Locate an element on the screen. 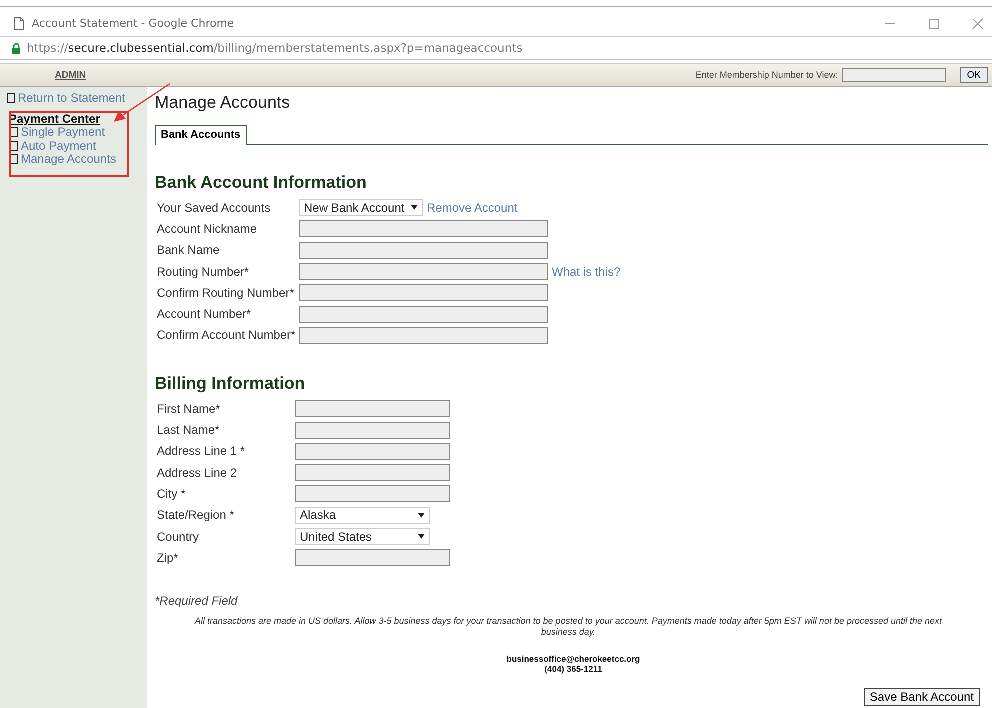 This screenshot has height=708, width=992. membership-label: Enter Membership Number to View: is located at coordinates (767, 75).